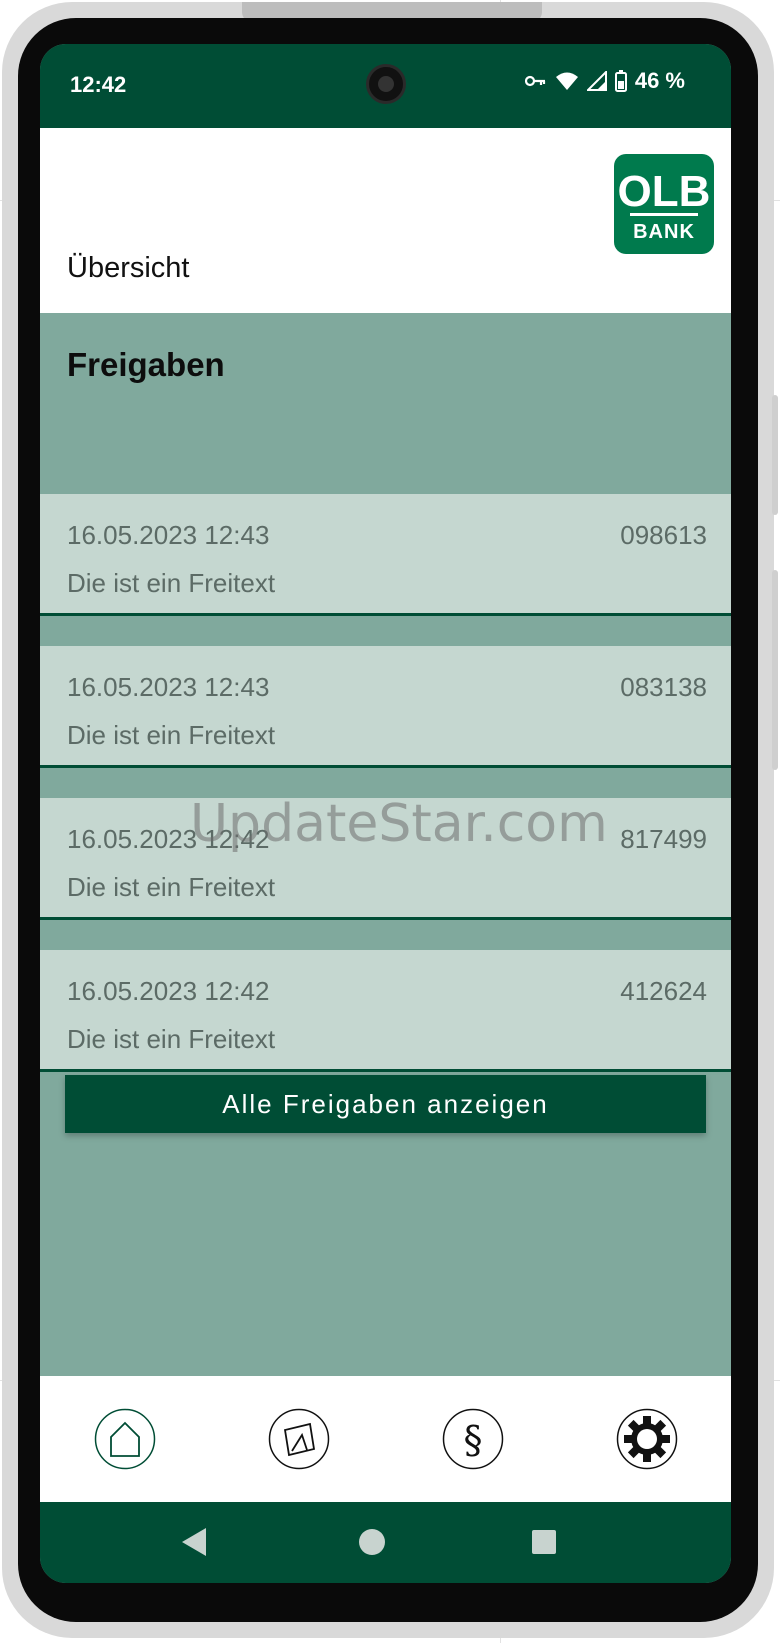 Image resolution: width=780 pixels, height=1643 pixels. What do you see at coordinates (664, 232) in the screenshot?
I see `logo-text-bottom: BANK` at bounding box center [664, 232].